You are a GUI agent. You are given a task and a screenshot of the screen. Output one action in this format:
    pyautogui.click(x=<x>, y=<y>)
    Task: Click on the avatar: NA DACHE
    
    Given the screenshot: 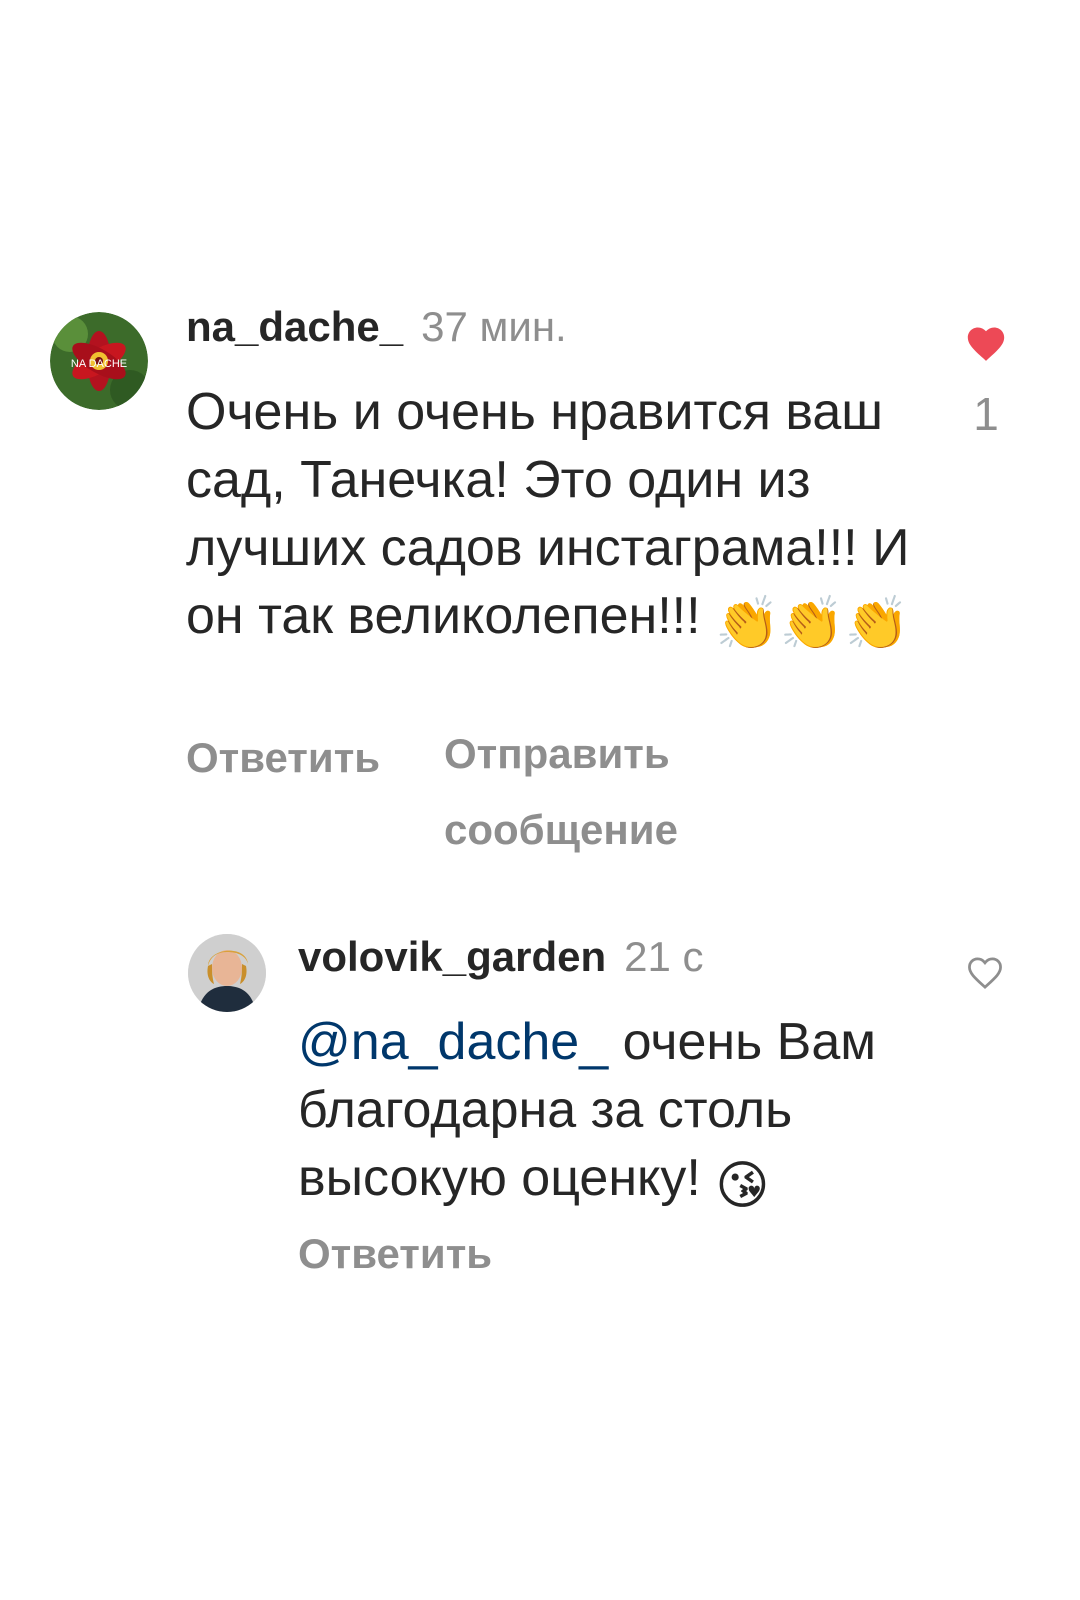 What is the action you would take?
    pyautogui.click(x=99, y=361)
    